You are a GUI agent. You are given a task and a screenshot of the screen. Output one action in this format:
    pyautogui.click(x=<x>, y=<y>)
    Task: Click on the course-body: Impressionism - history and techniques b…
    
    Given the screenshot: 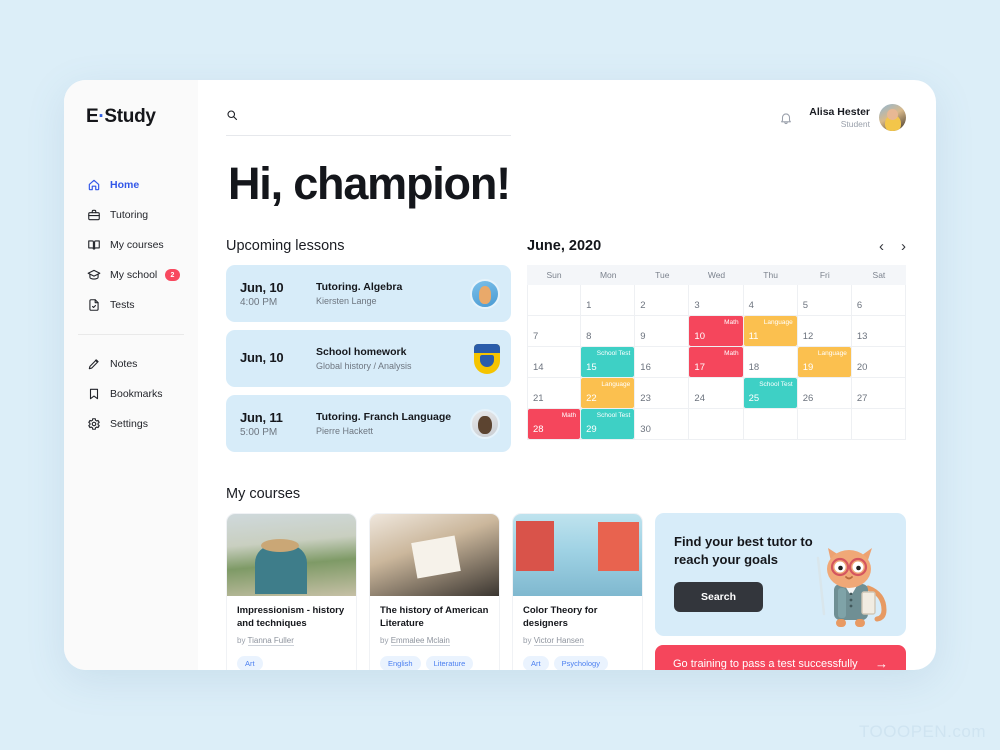 What is the action you would take?
    pyautogui.click(x=291, y=633)
    